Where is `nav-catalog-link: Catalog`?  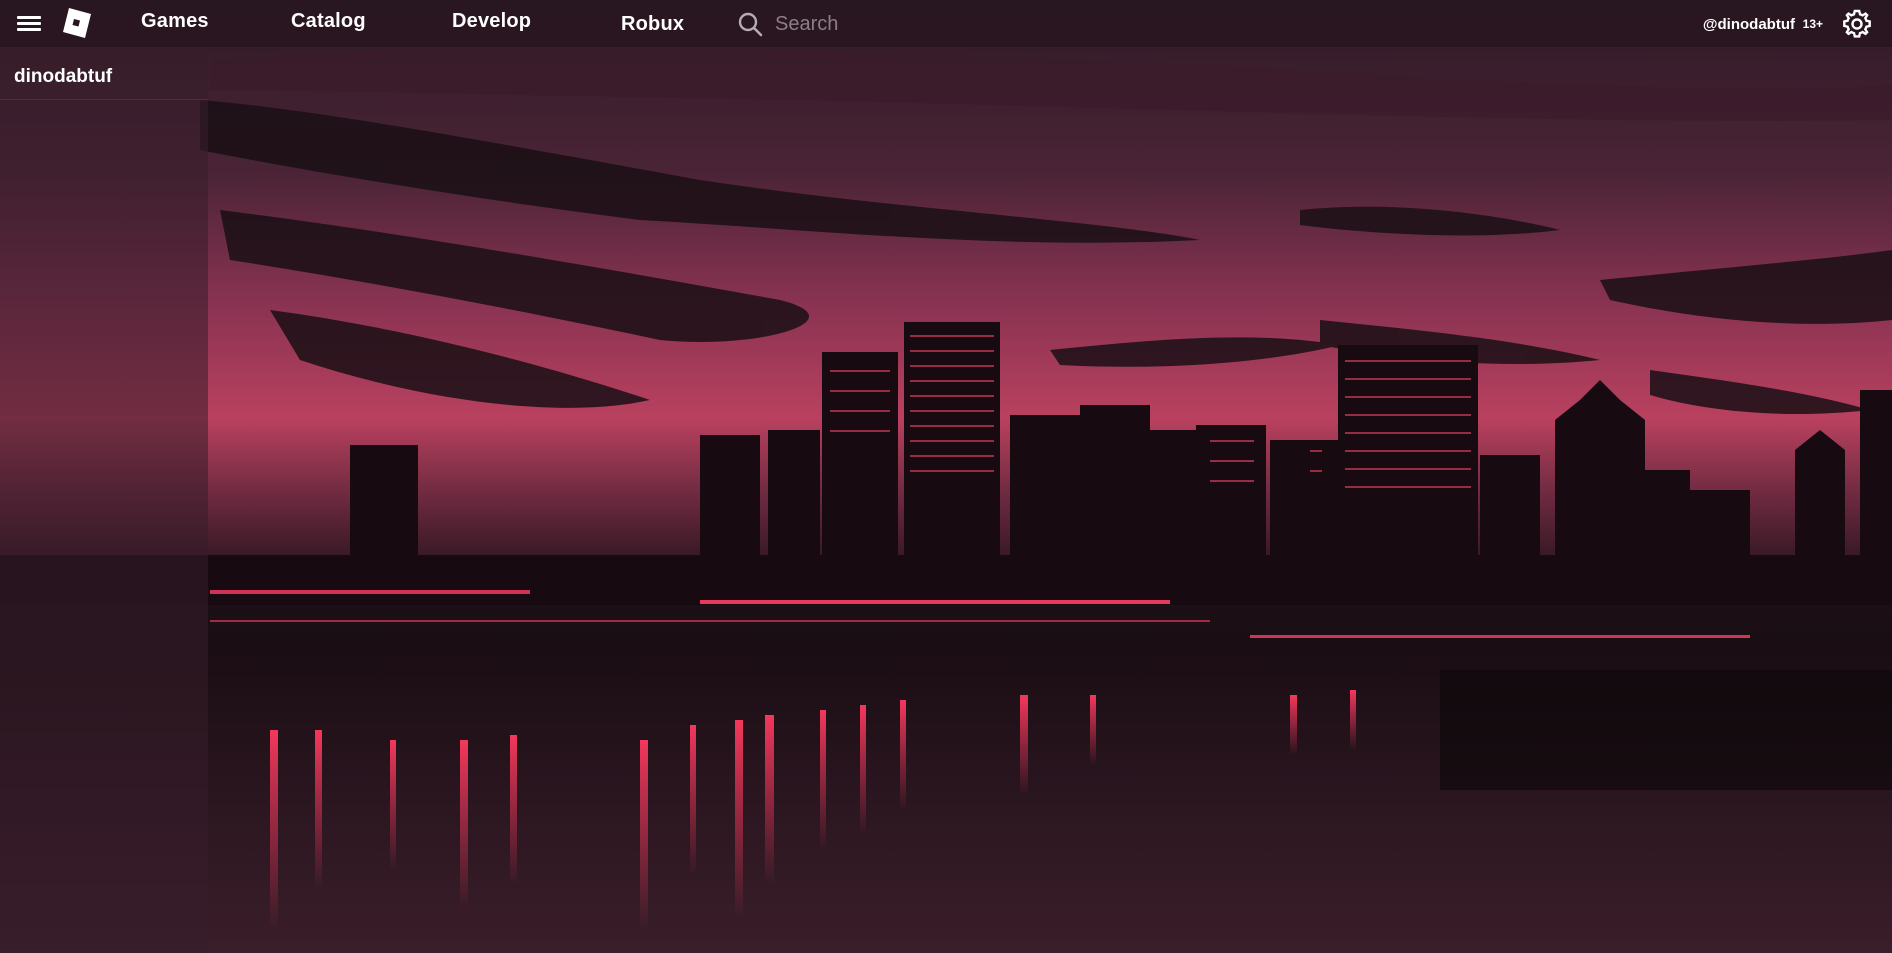
nav-catalog-link: Catalog is located at coordinates (328, 21).